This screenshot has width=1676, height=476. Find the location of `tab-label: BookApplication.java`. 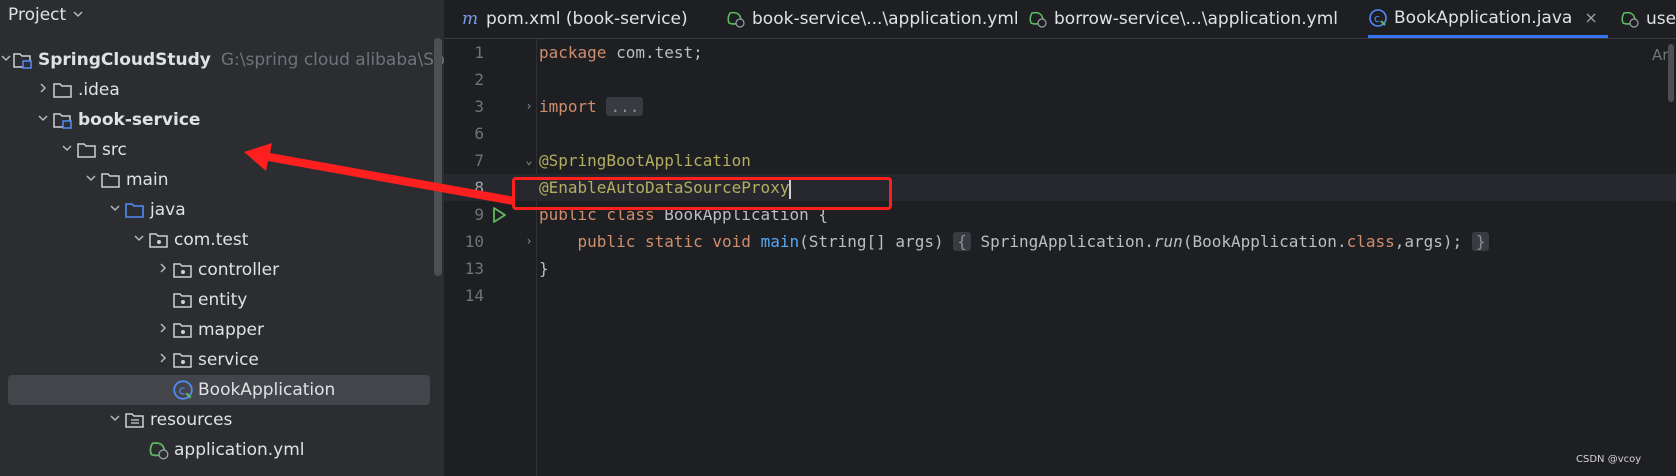

tab-label: BookApplication.java is located at coordinates (1483, 17).